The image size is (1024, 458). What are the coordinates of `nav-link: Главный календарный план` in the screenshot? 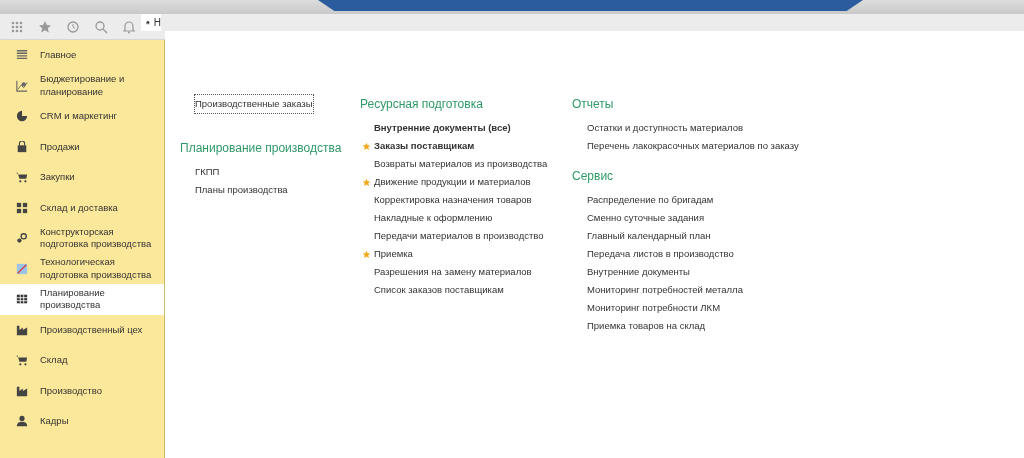 It's located at (649, 236).